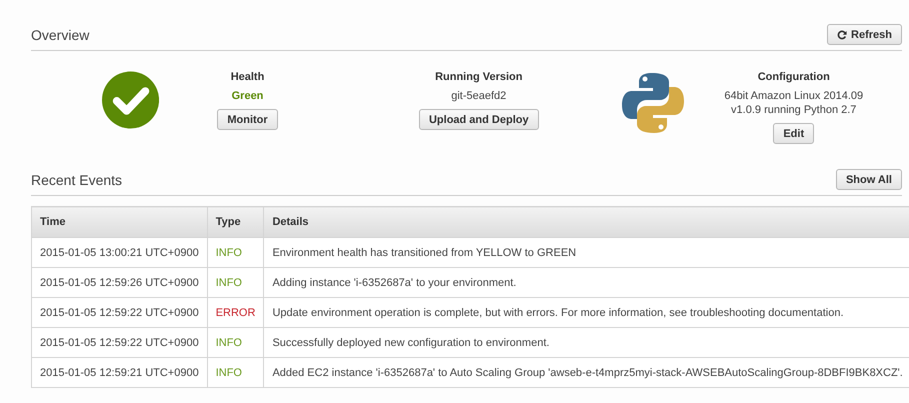 The width and height of the screenshot is (909, 403). I want to click on time-cell: 2015-01-05 12:59:26 UTC+0900, so click(120, 283).